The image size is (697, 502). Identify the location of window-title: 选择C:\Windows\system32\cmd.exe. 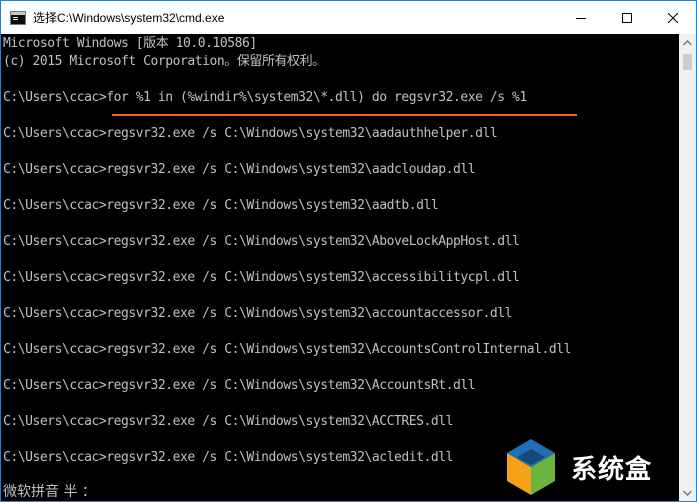
(129, 18).